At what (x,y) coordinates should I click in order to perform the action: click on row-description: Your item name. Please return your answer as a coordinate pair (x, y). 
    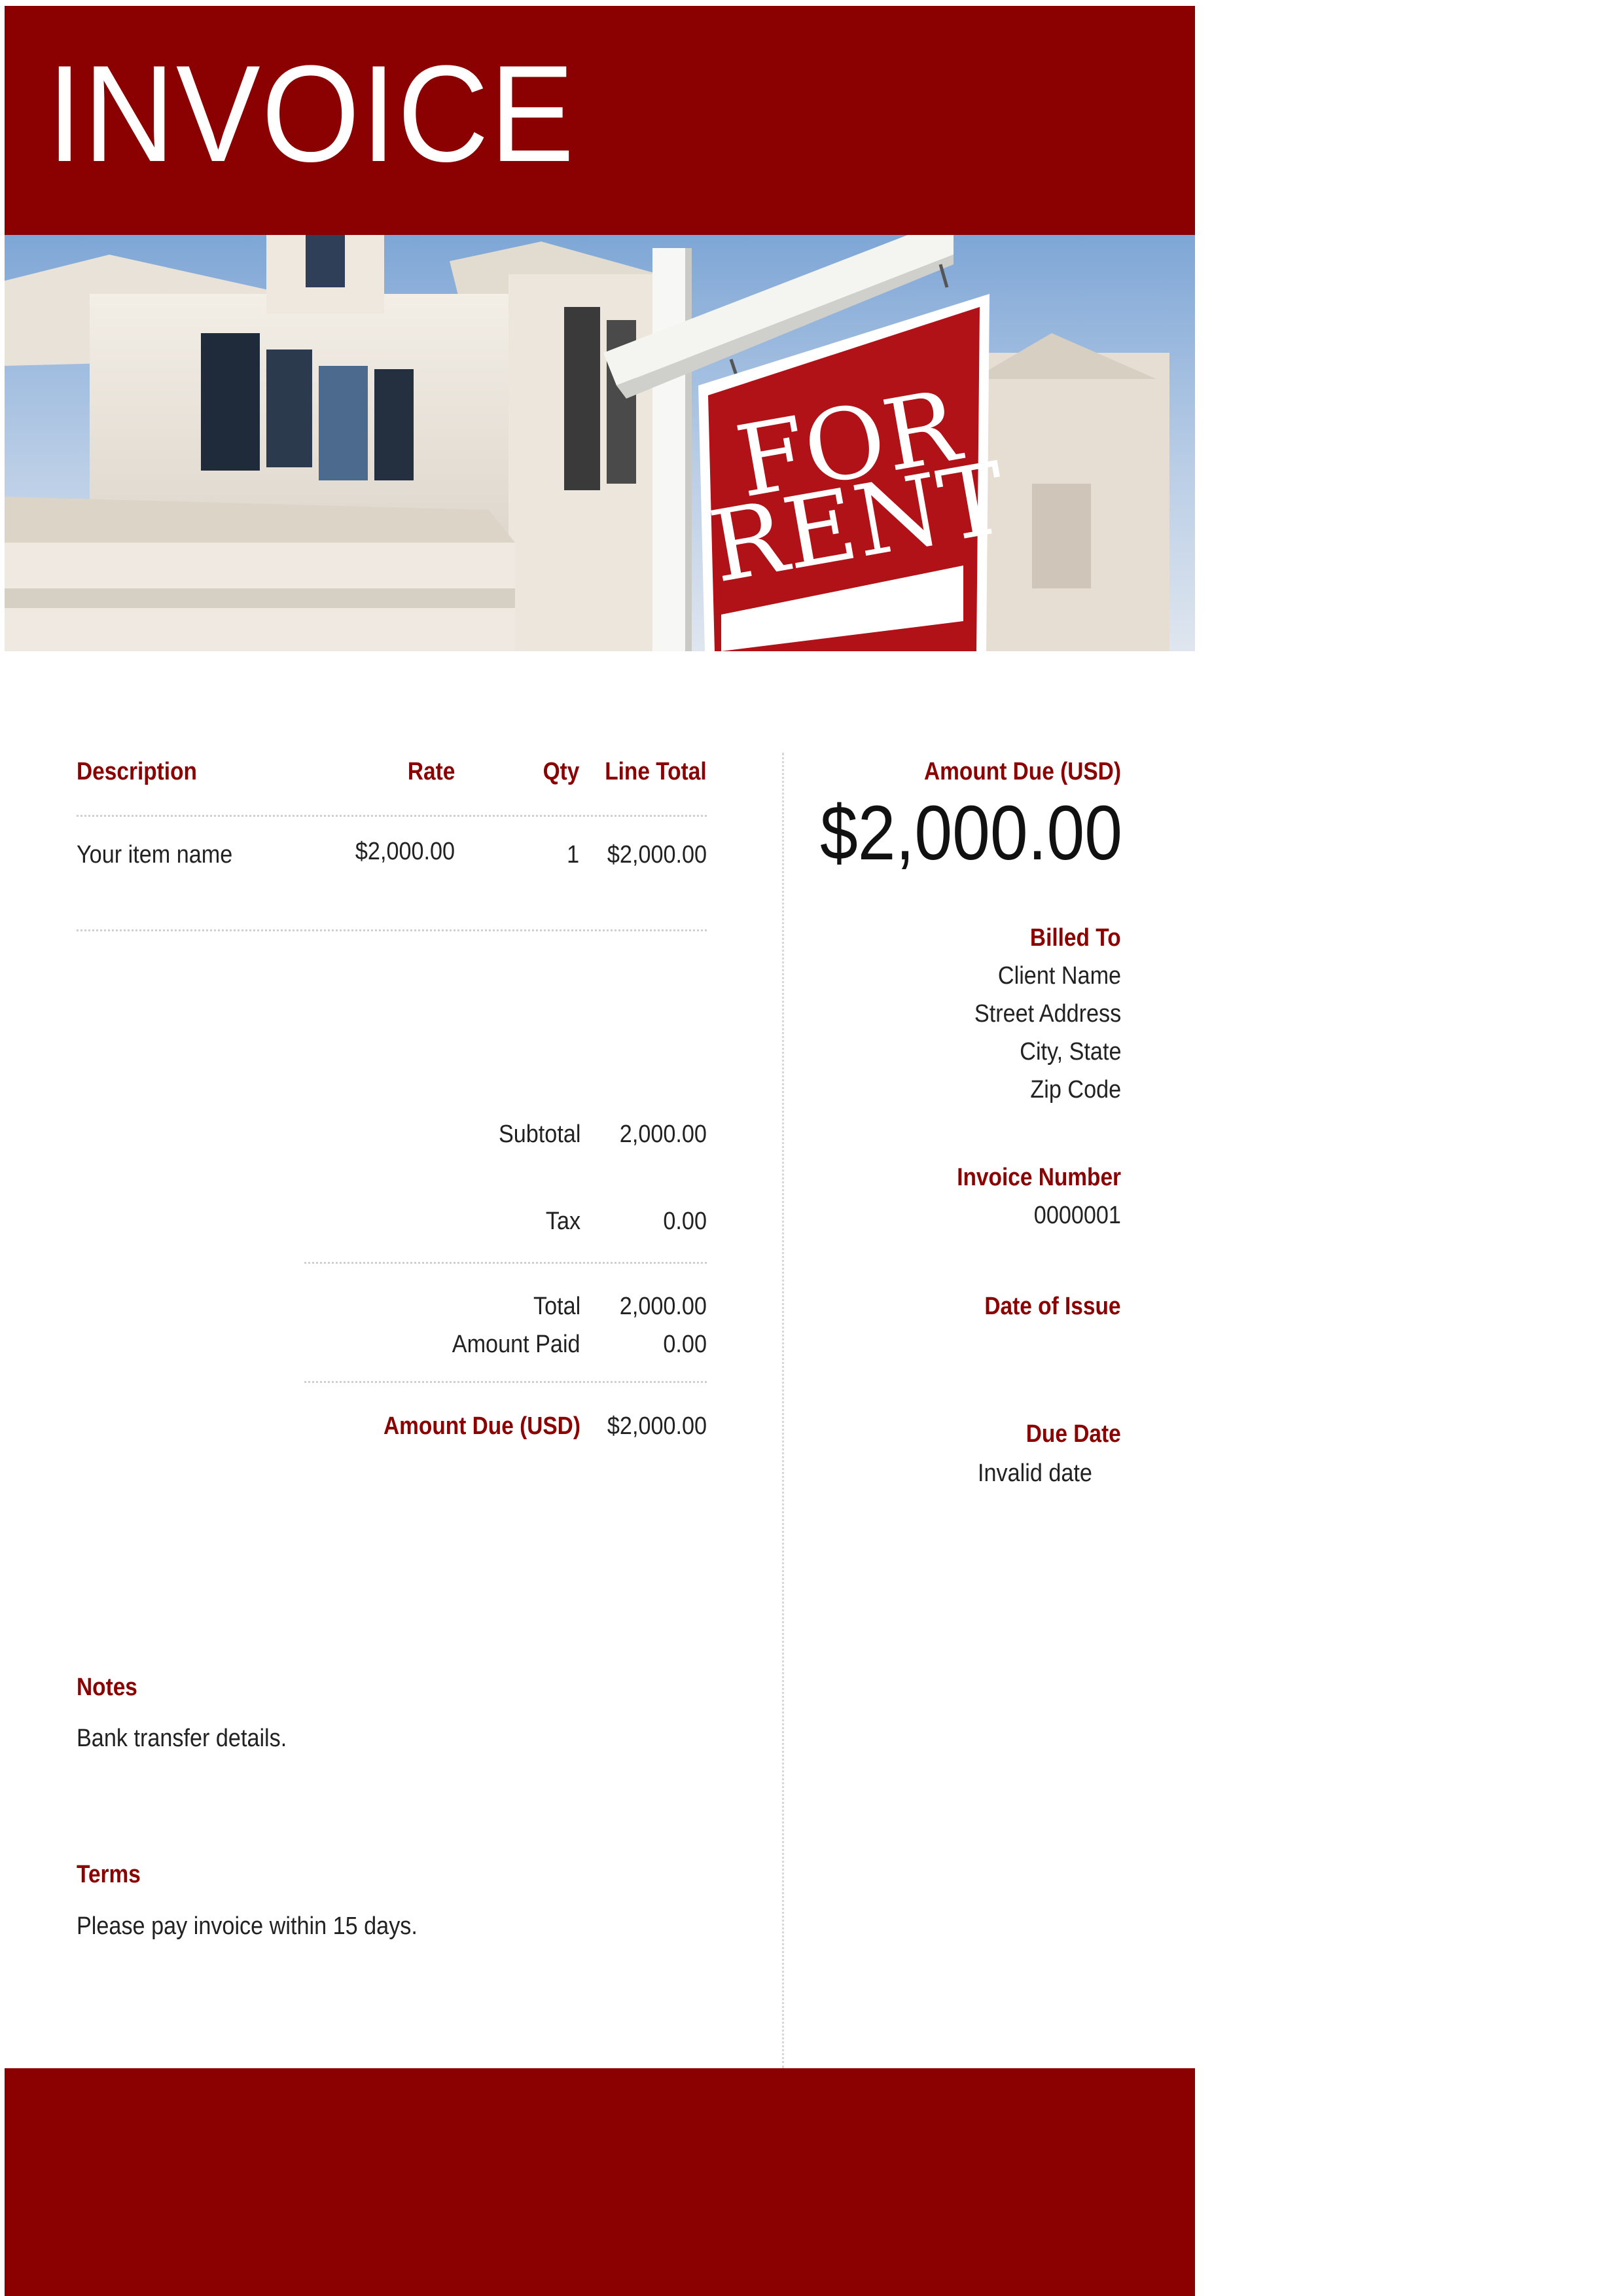
    Looking at the image, I should click on (155, 855).